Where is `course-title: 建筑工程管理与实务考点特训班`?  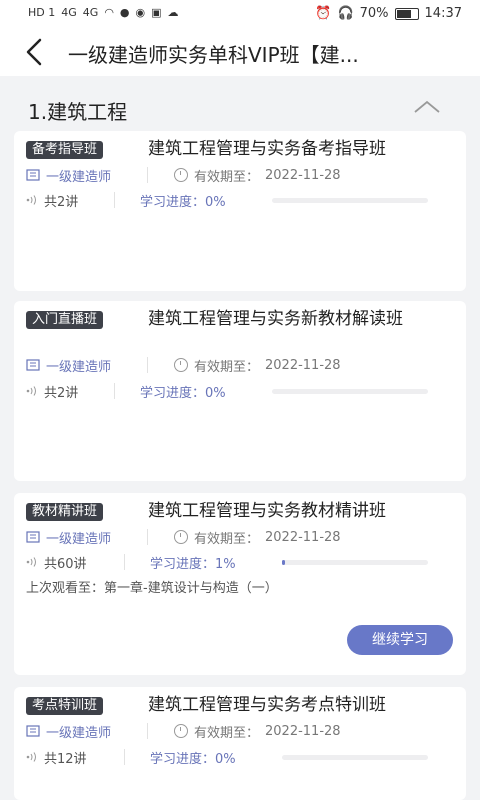
course-title: 建筑工程管理与实务考点特训班 is located at coordinates (267, 705).